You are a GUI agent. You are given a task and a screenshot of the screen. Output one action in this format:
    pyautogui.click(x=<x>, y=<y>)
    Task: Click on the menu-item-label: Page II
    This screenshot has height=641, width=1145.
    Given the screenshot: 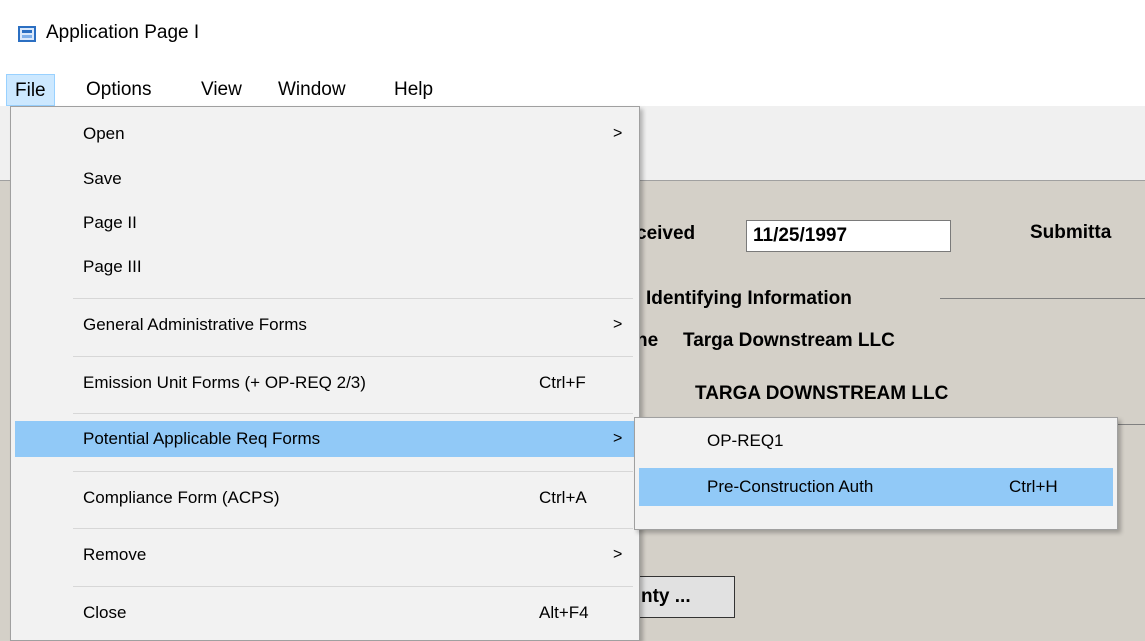 What is the action you would take?
    pyautogui.click(x=110, y=222)
    